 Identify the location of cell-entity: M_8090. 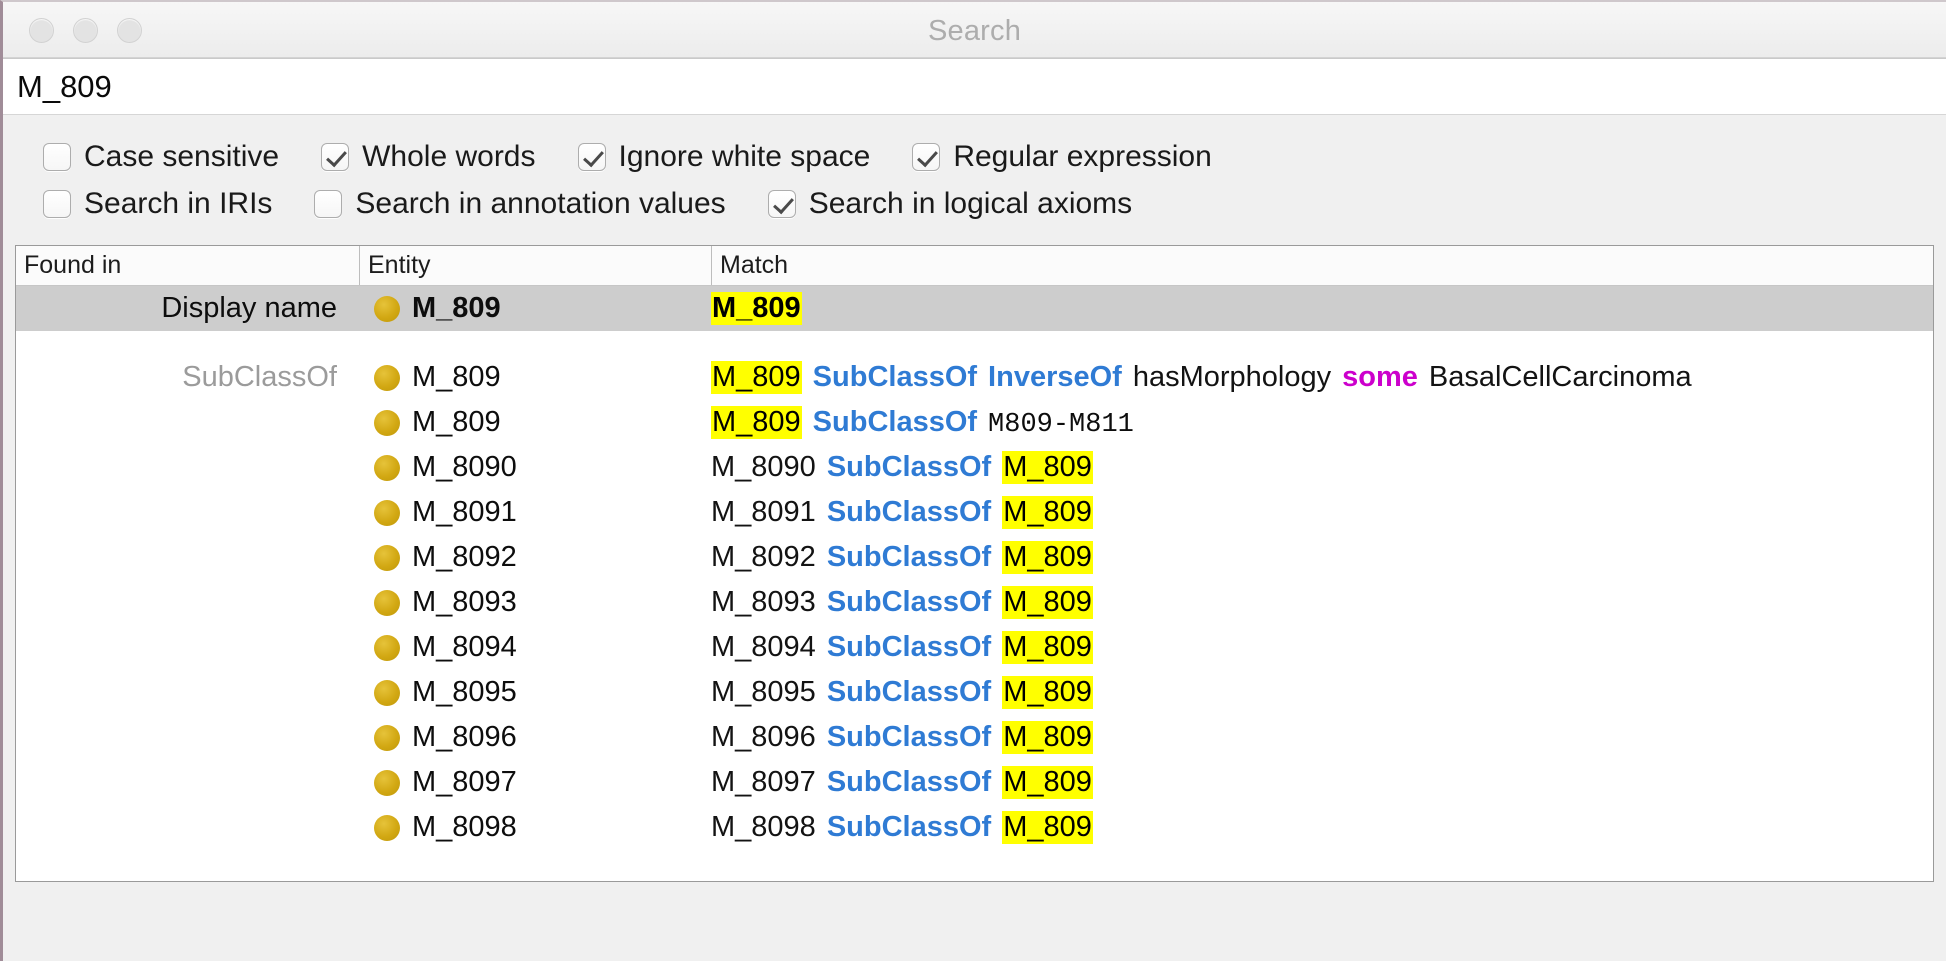
(535, 467).